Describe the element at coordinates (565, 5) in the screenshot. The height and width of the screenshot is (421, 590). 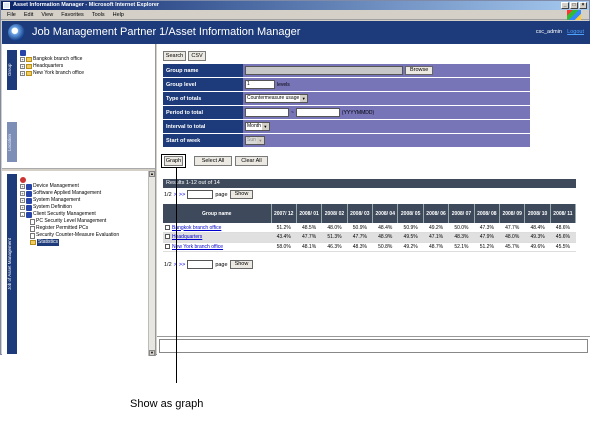
I see `minimize-button: _` at that location.